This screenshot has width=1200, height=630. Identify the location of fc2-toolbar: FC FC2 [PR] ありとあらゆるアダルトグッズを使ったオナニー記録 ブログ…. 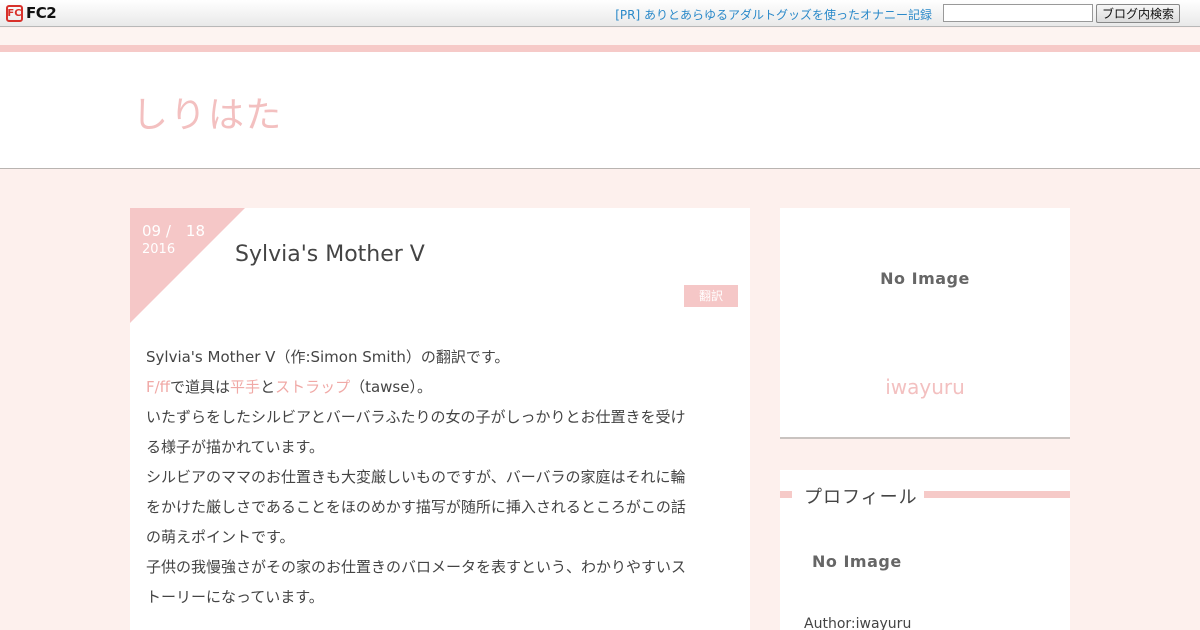
(600, 13).